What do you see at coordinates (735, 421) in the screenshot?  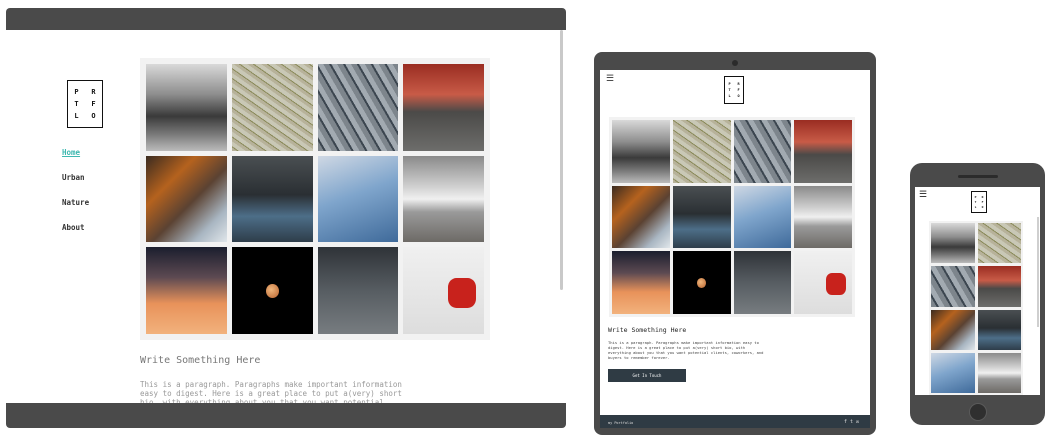 I see `site-footer: my Portfolio ft✉` at bounding box center [735, 421].